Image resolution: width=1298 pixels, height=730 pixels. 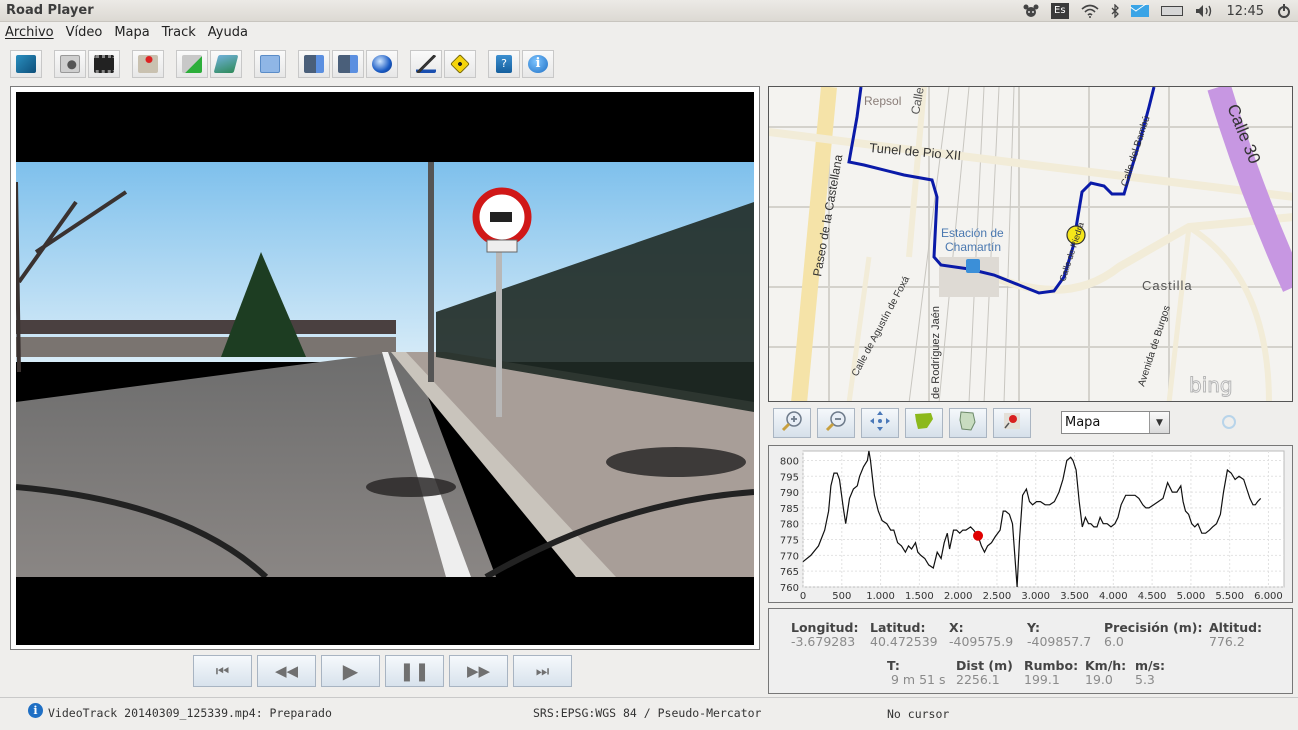 I want to click on edit-button, so click(x=426, y=64).